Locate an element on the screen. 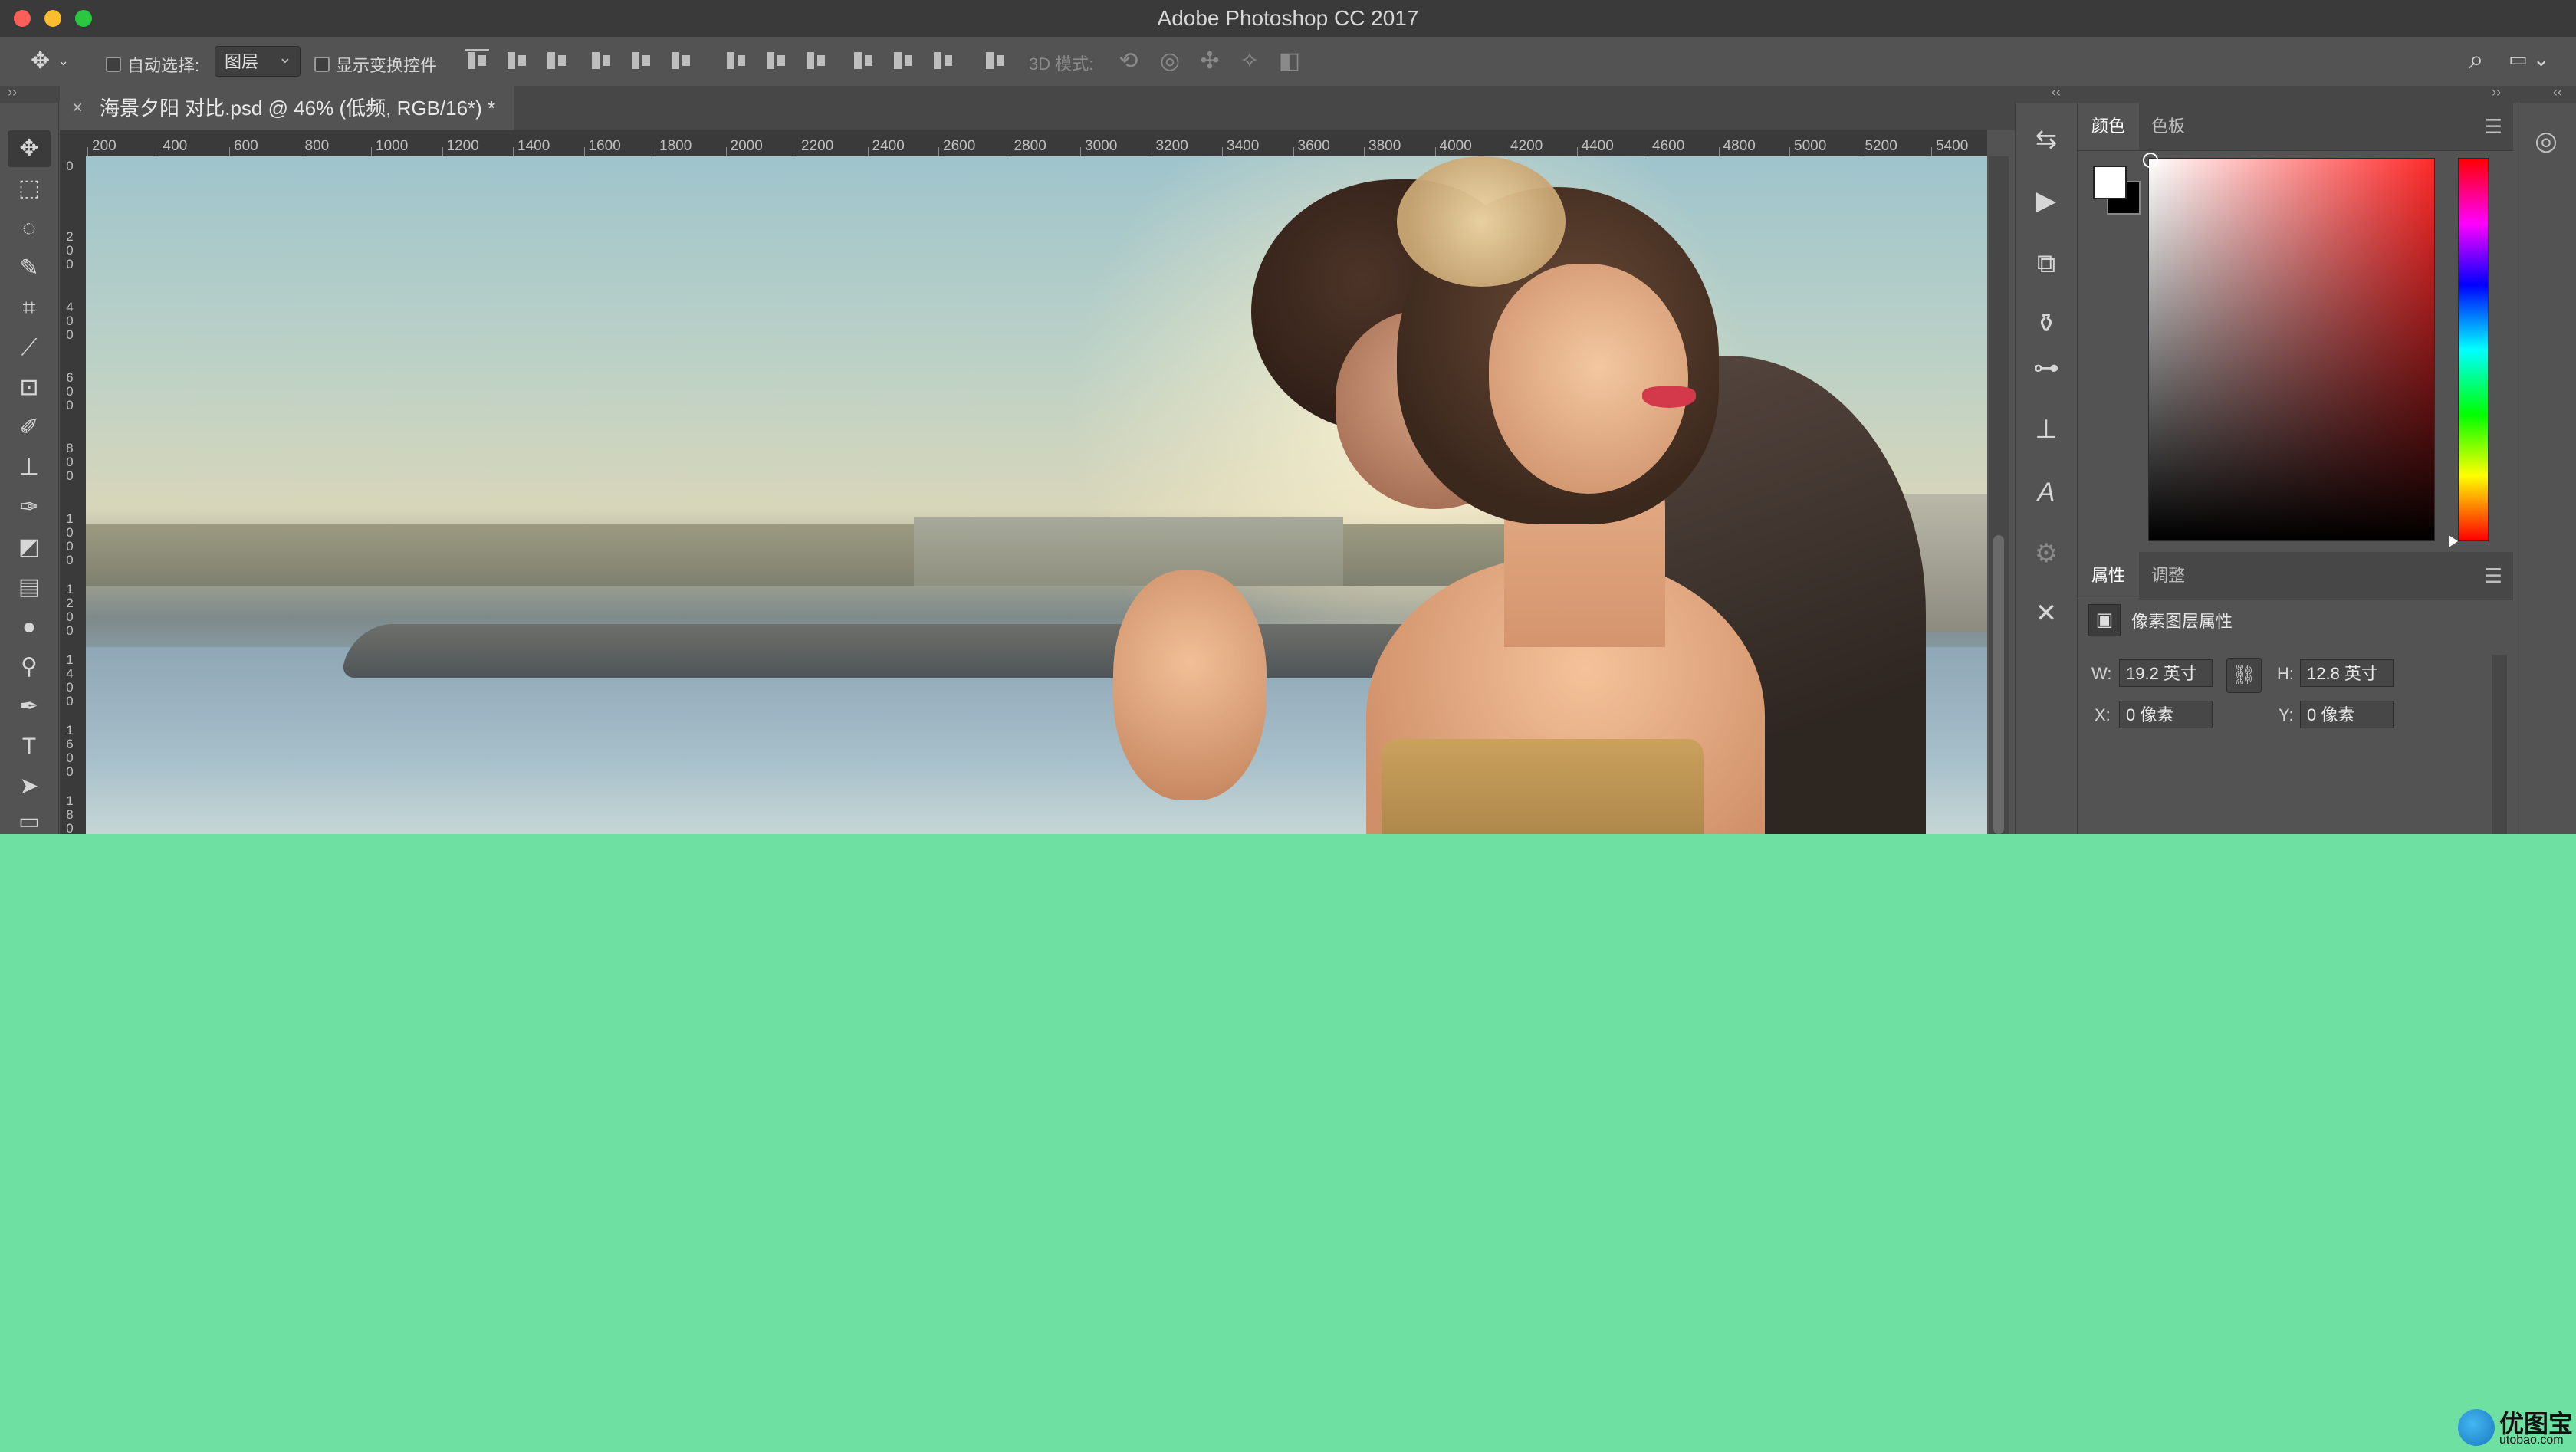 The image size is (2576, 1452). foreground-color-swatch is located at coordinates (2110, 182).